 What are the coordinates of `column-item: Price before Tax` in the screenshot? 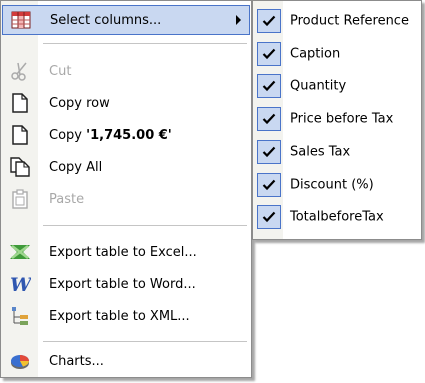 It's located at (337, 119).